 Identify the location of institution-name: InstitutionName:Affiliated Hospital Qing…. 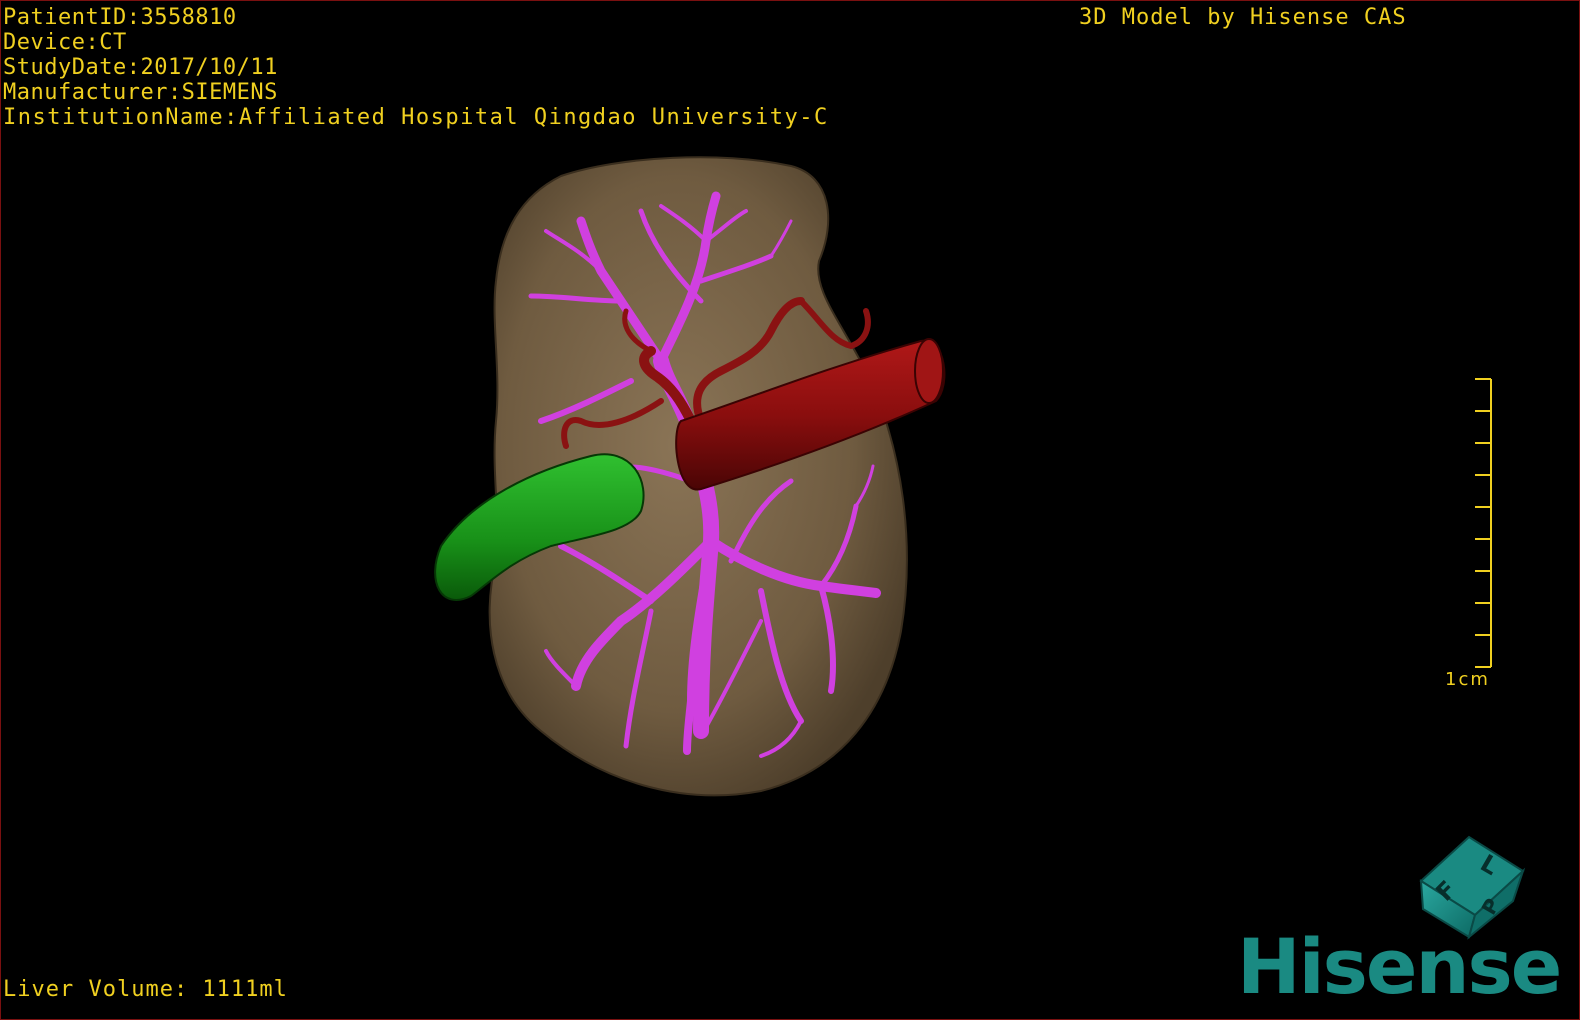
(416, 117).